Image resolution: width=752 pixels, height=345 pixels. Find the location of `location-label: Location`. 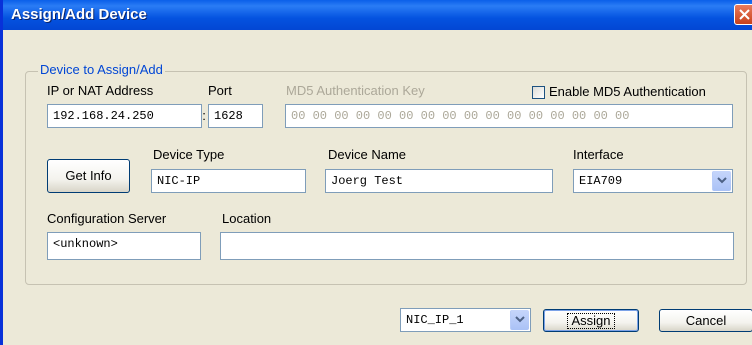

location-label: Location is located at coordinates (247, 218).